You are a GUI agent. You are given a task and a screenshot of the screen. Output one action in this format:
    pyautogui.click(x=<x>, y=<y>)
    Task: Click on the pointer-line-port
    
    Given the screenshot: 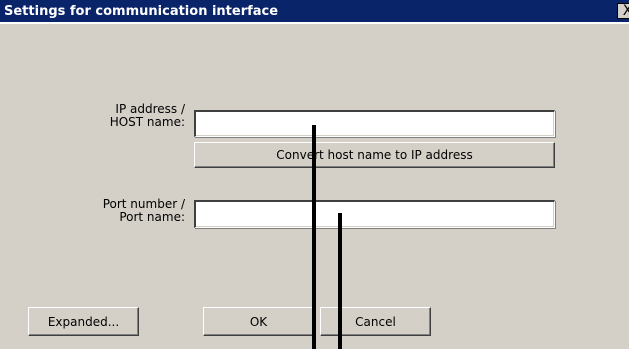 What is the action you would take?
    pyautogui.click(x=340, y=281)
    